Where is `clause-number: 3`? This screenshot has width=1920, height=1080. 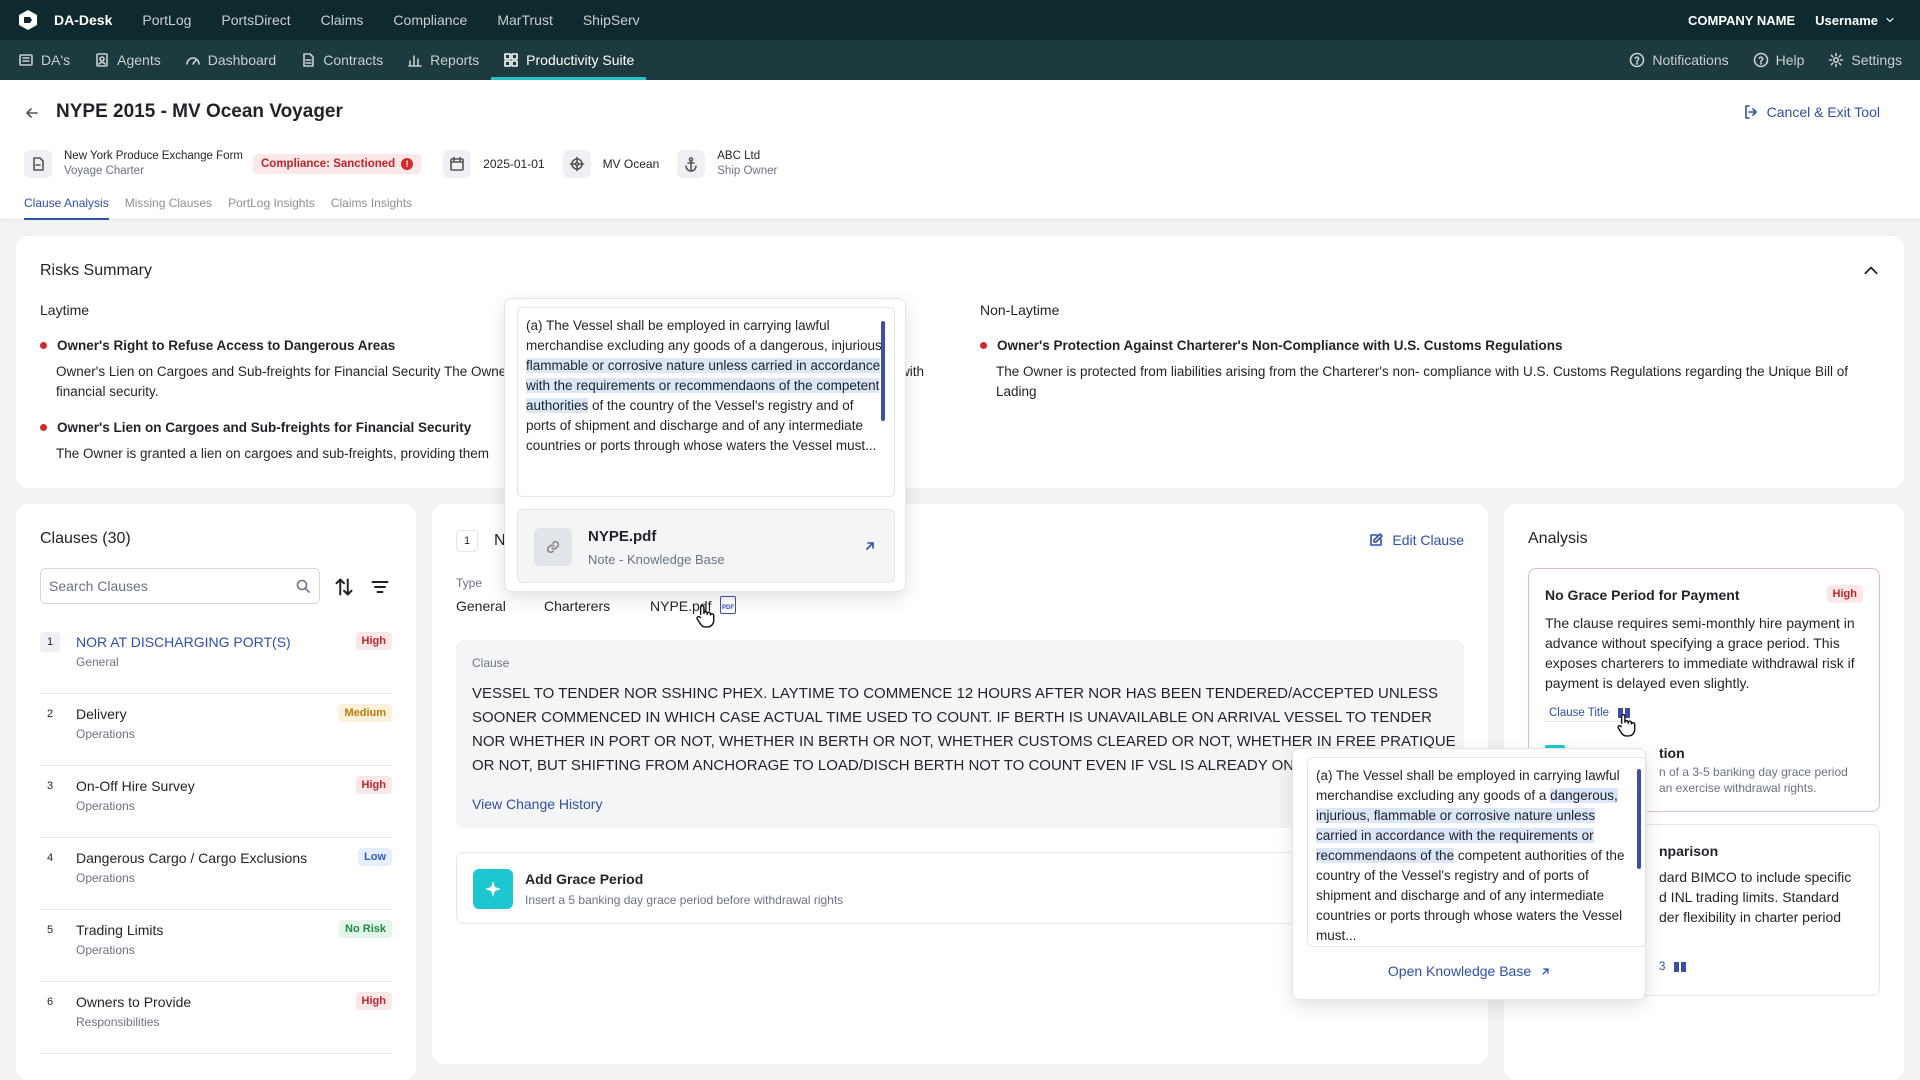 clause-number: 3 is located at coordinates (50, 786).